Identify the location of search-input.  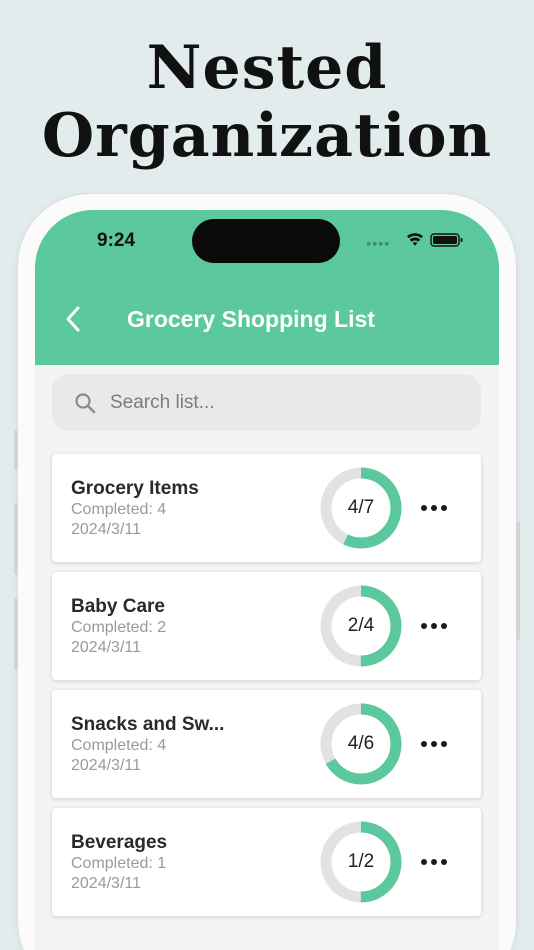
(270, 402).